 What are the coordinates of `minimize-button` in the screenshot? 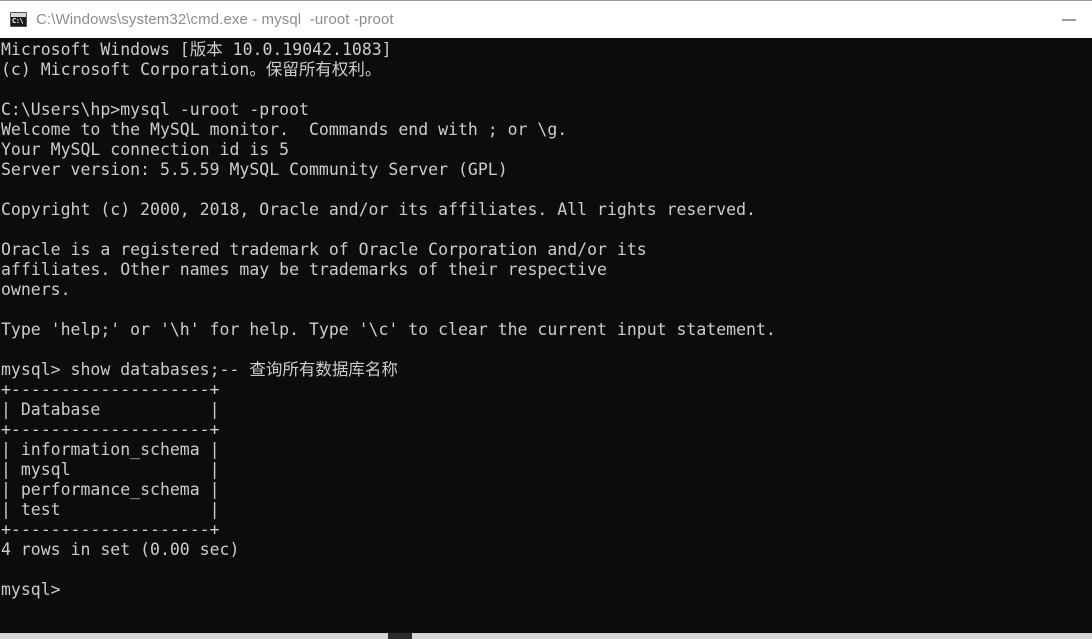 It's located at (1069, 19).